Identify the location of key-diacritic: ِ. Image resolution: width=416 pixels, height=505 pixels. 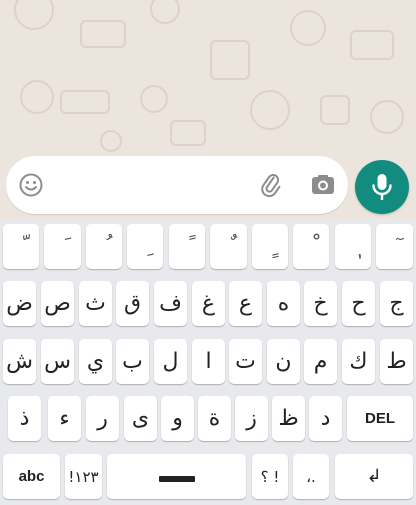
(145, 246).